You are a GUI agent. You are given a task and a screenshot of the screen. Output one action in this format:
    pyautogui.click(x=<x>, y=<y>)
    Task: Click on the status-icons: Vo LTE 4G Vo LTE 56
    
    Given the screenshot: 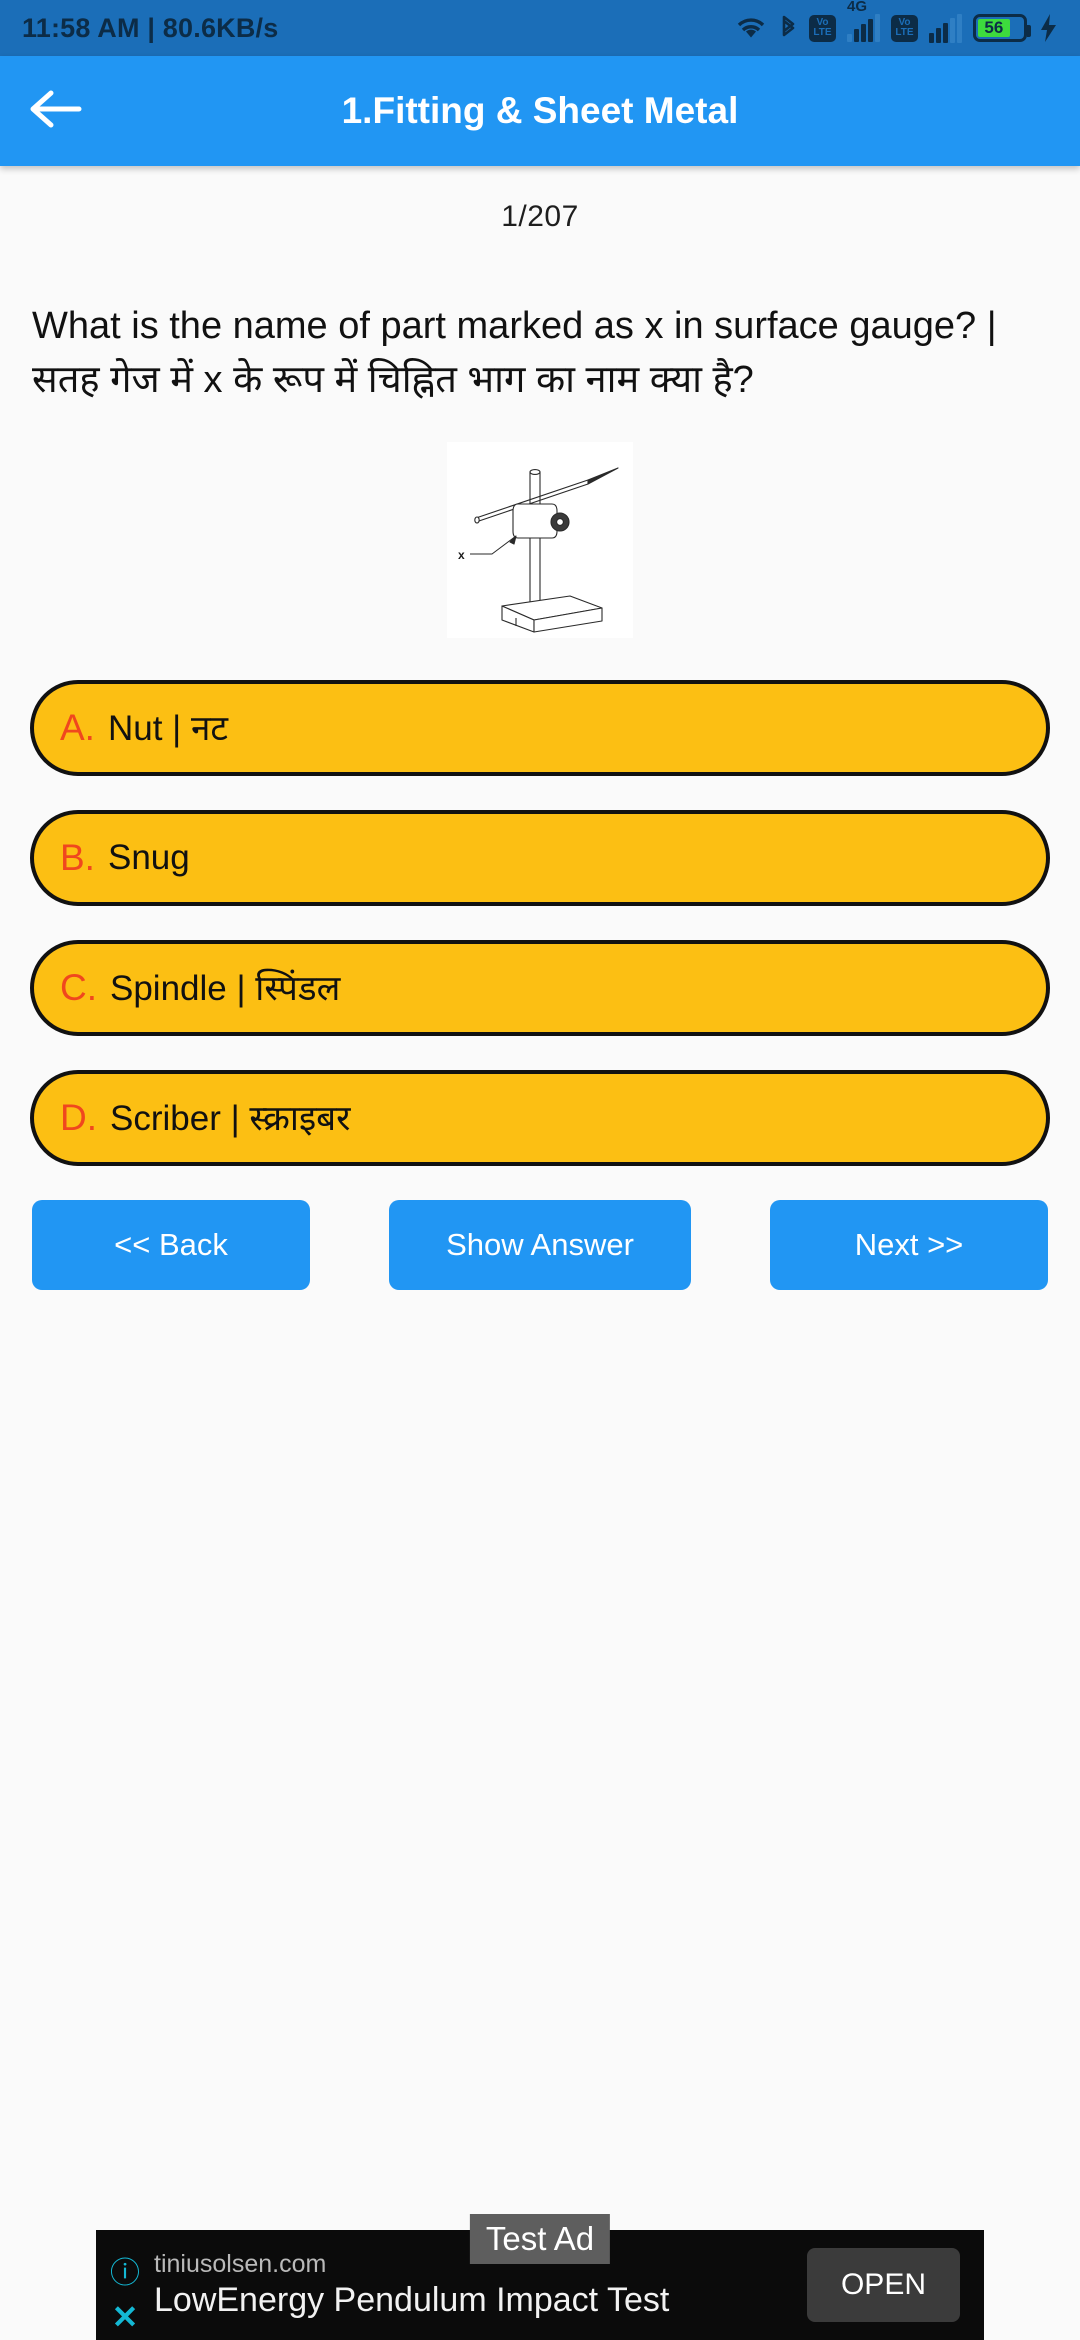 What is the action you would take?
    pyautogui.click(x=896, y=21)
    